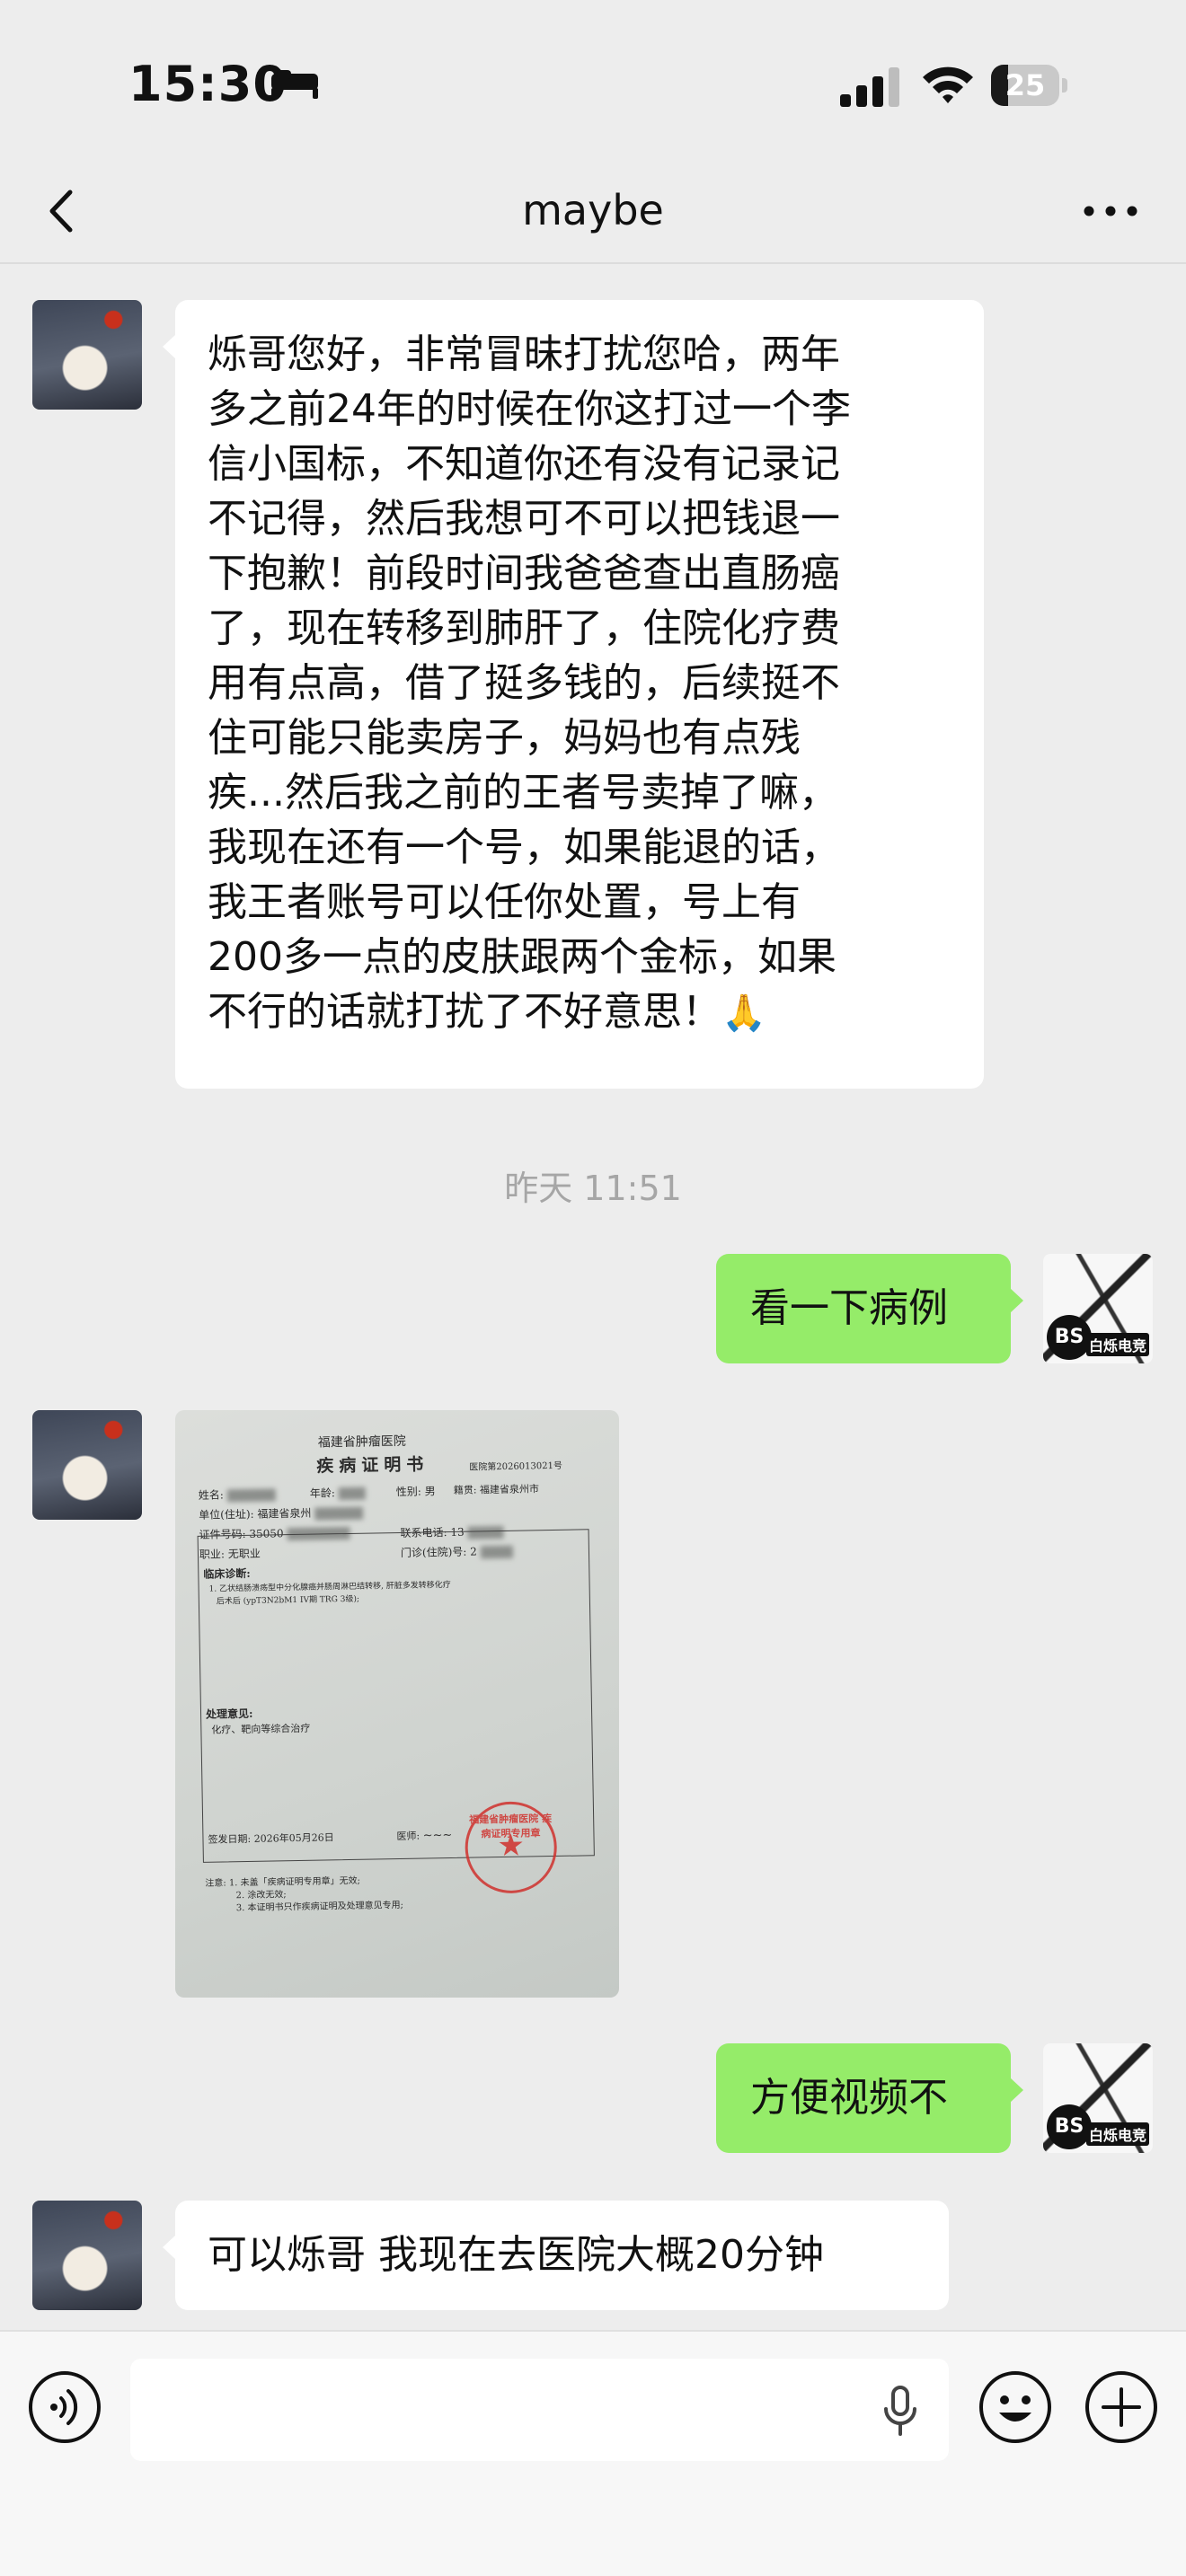 This screenshot has width=1186, height=2576. I want to click on message-line: 我王者账号可以任你处置，号上有, so click(504, 902).